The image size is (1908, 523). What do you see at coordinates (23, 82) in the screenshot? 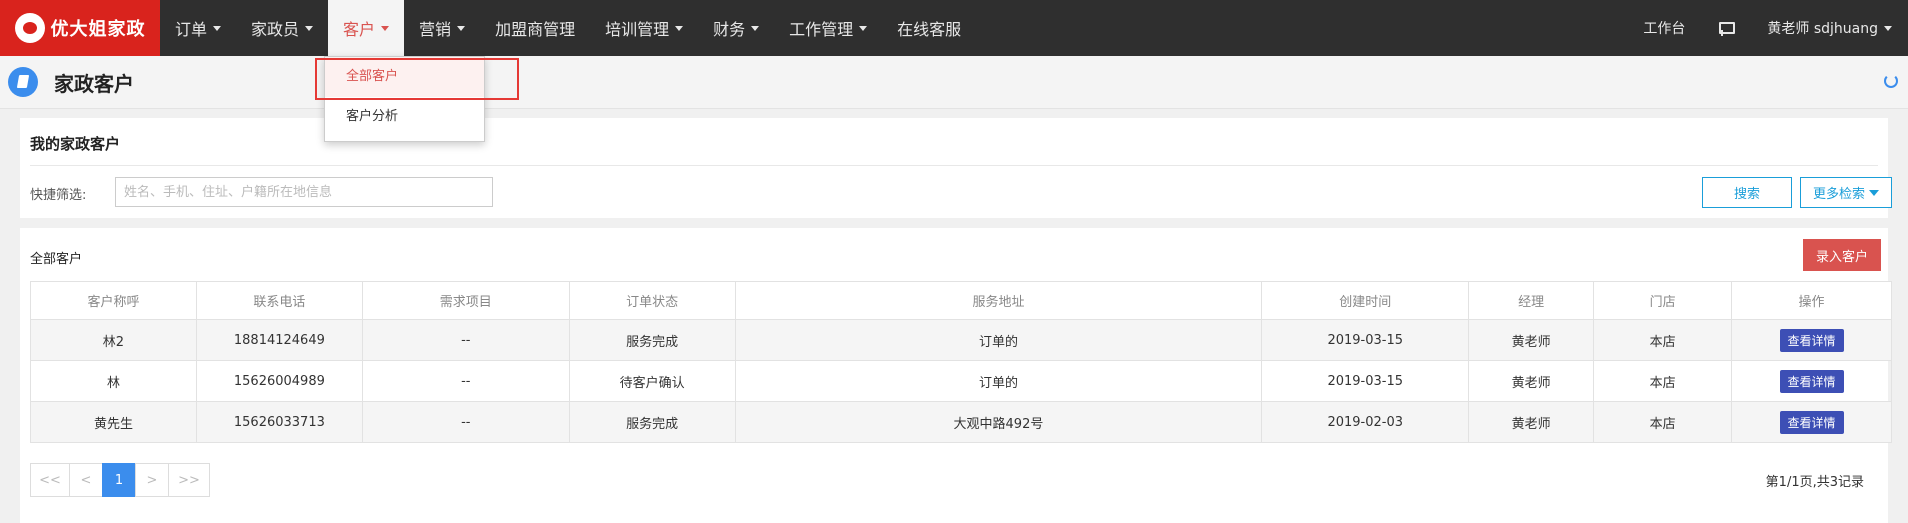
I see `book-icon` at bounding box center [23, 82].